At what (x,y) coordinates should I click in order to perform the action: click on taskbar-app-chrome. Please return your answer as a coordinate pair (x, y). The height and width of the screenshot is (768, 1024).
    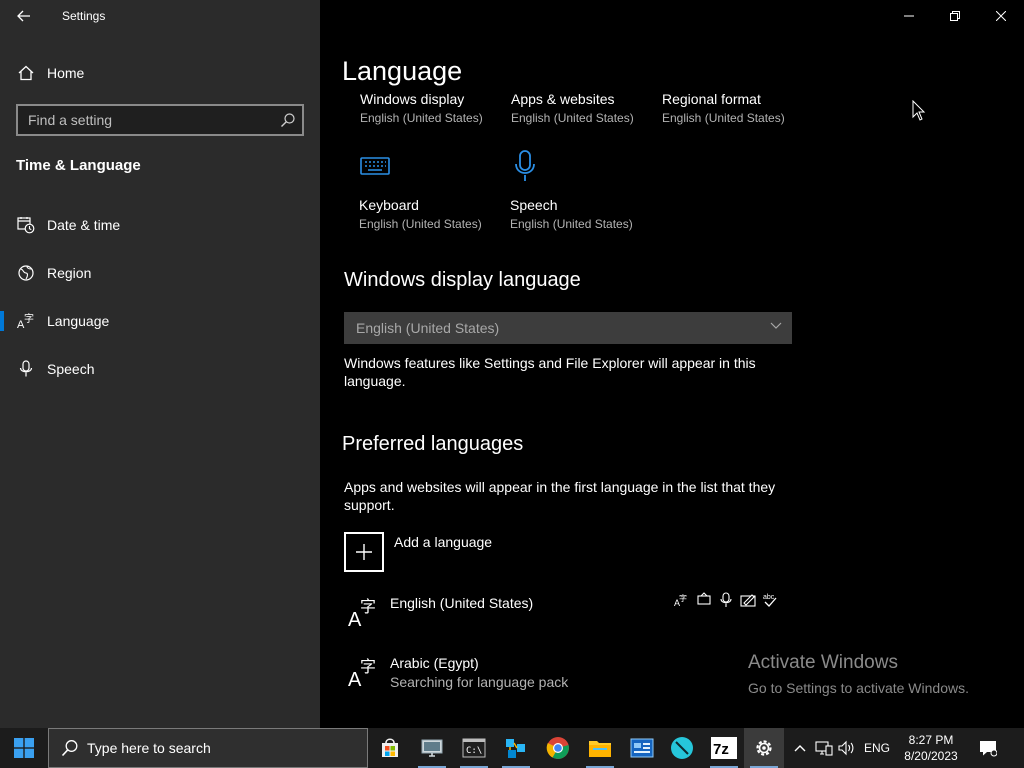
    Looking at the image, I should click on (558, 748).